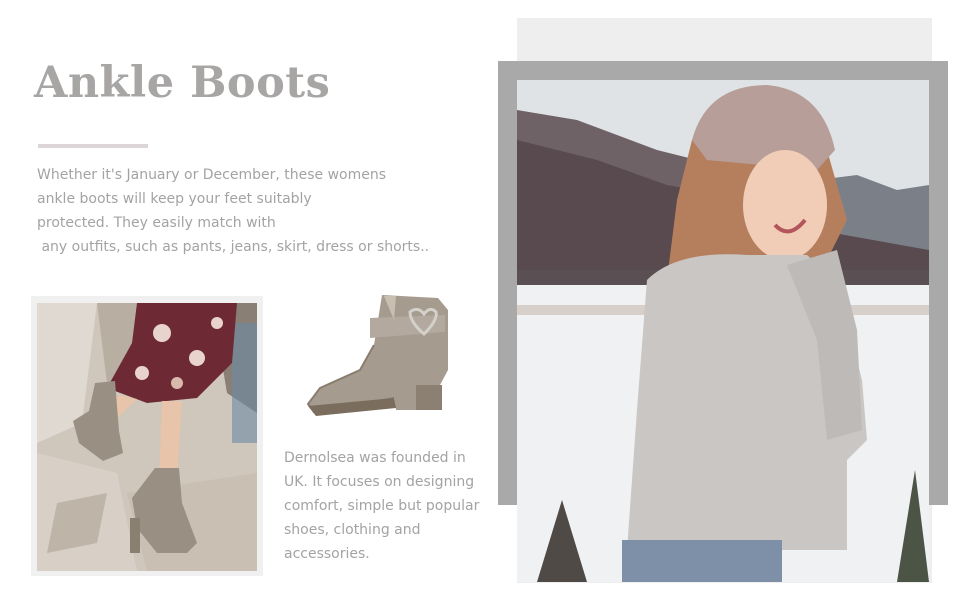 The height and width of the screenshot is (600, 970). What do you see at coordinates (182, 83) in the screenshot?
I see `page-title: Ankle Boots` at bounding box center [182, 83].